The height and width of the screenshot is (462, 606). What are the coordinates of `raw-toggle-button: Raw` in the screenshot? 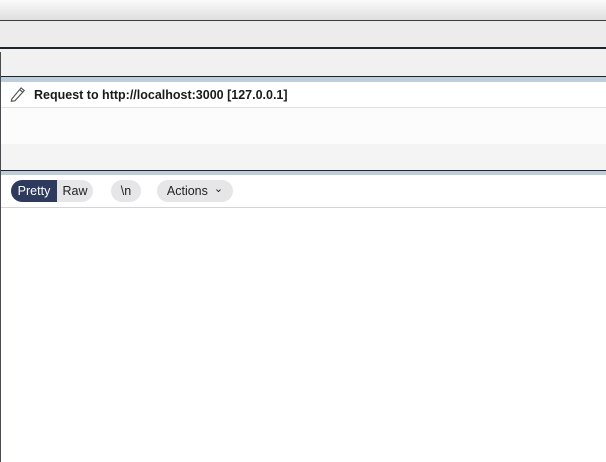 It's located at (75, 191).